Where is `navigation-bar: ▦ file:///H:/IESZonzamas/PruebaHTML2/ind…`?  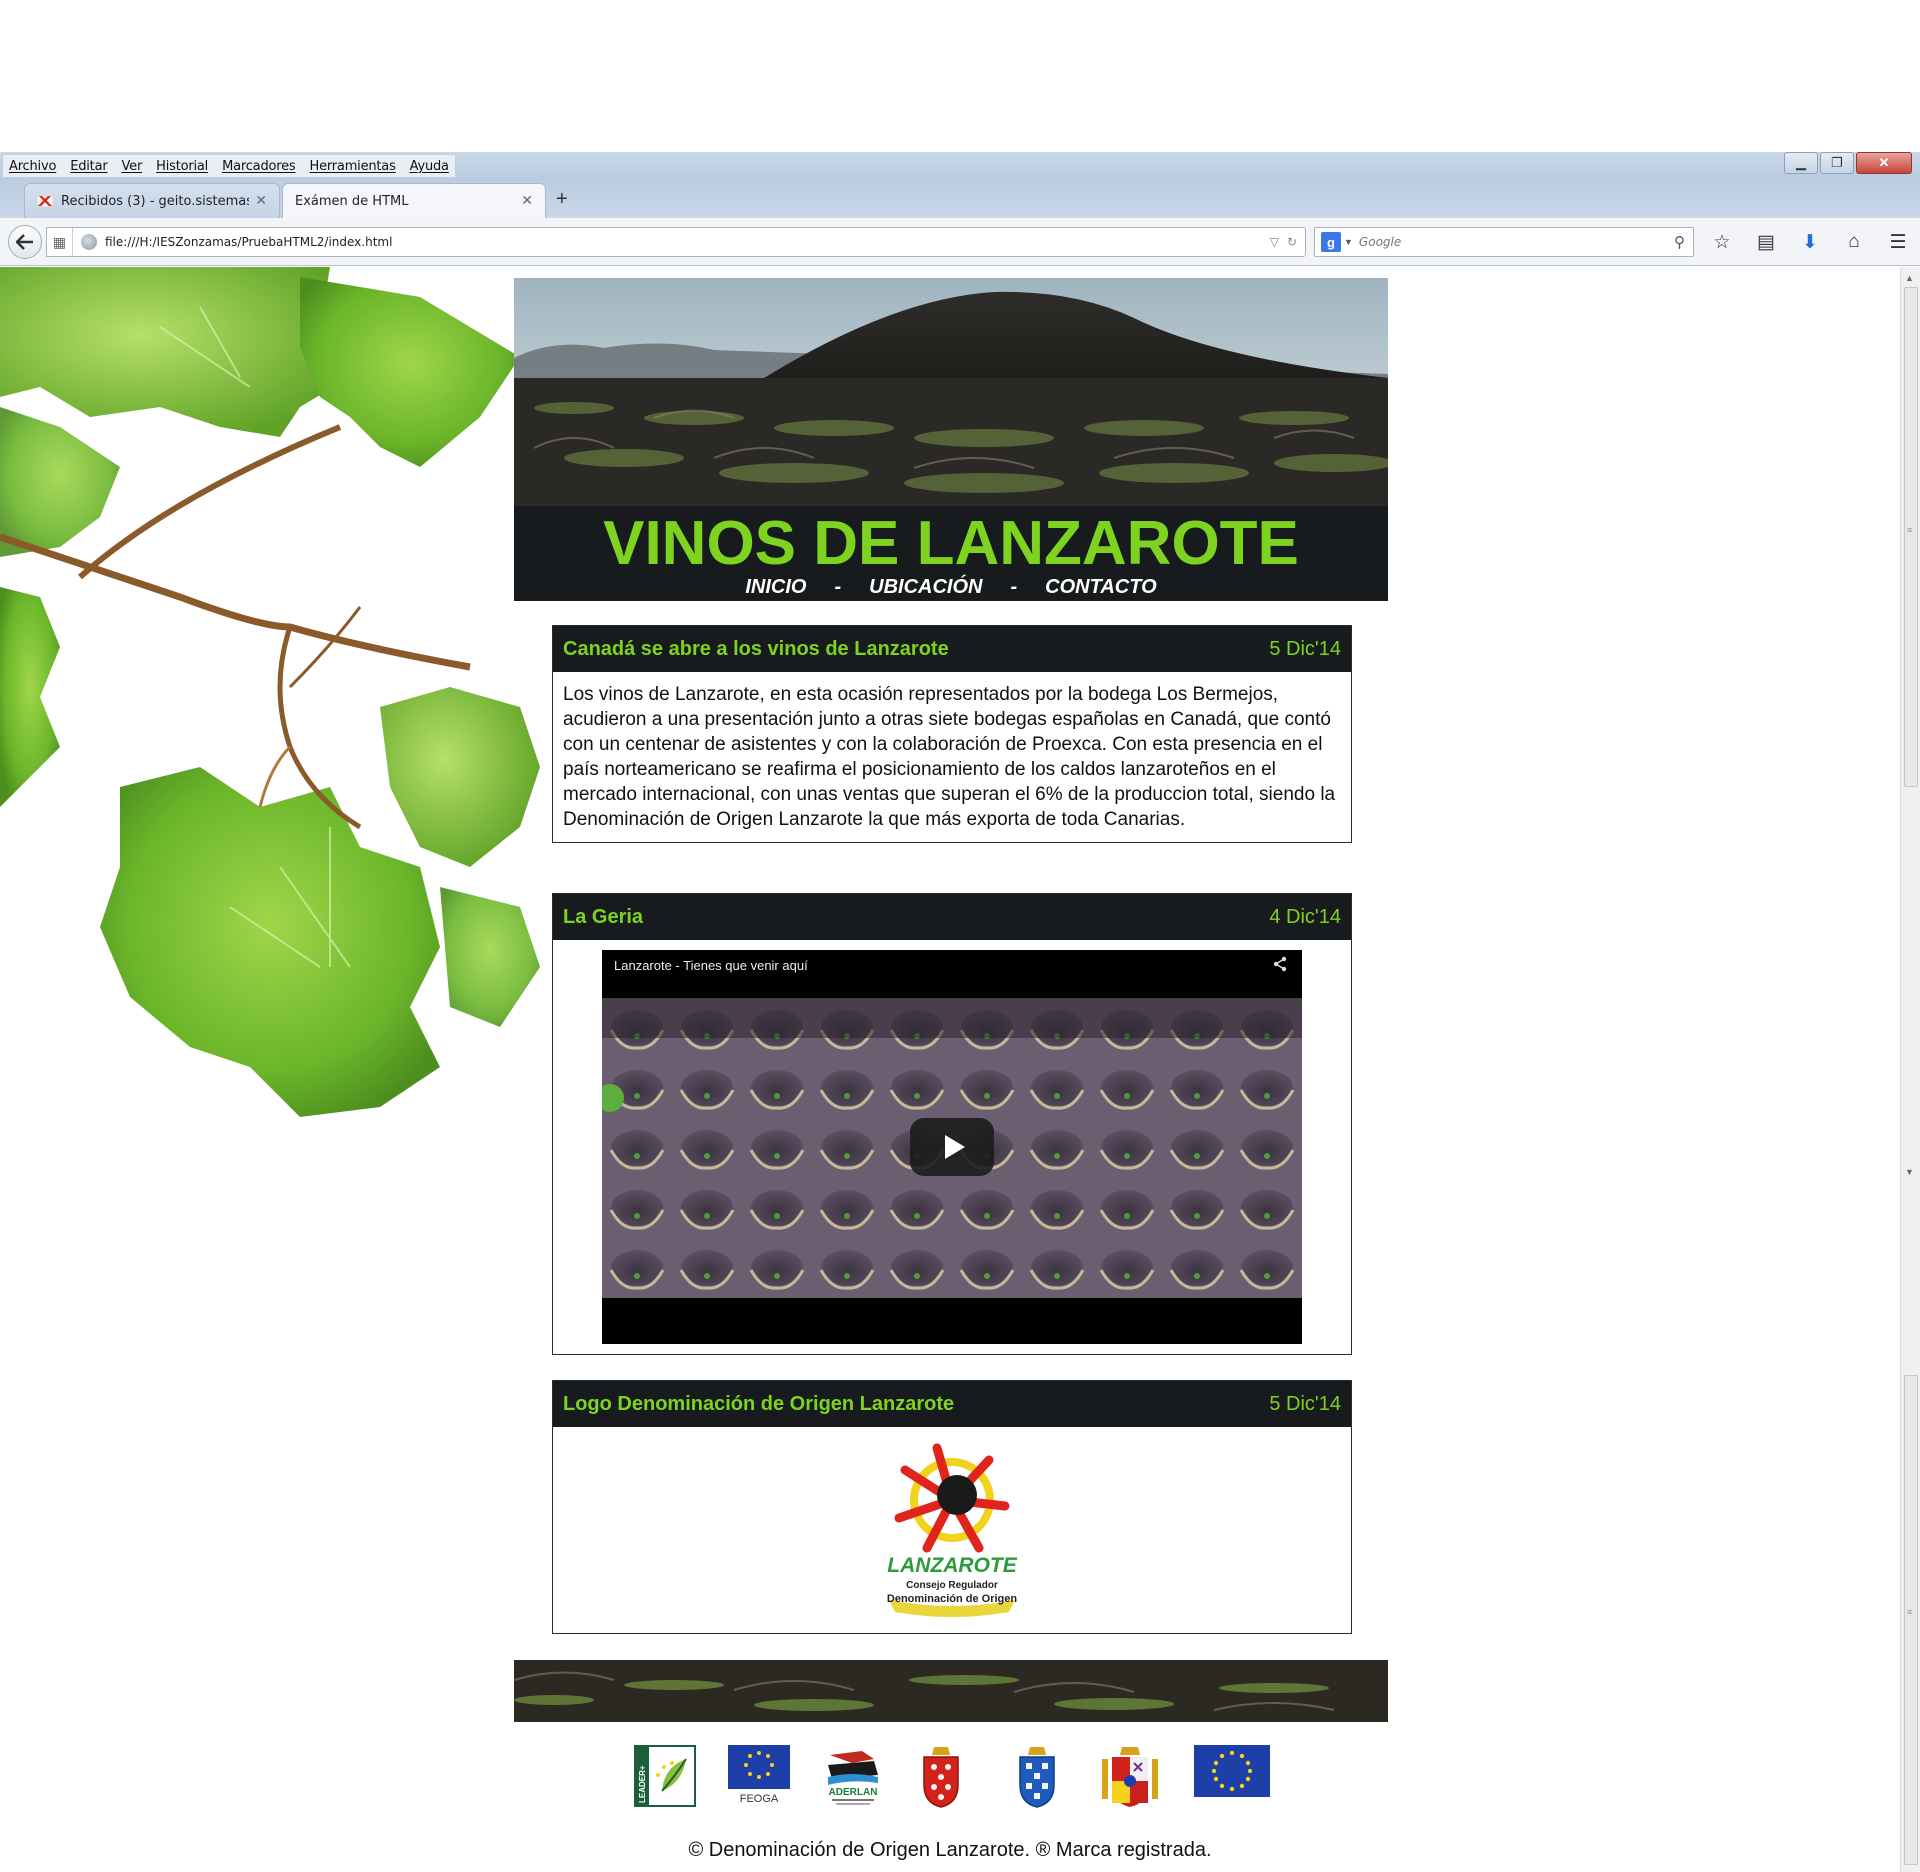 navigation-bar: ▦ file:///H:/IESZonzamas/PruebaHTML2/ind… is located at coordinates (960, 242).